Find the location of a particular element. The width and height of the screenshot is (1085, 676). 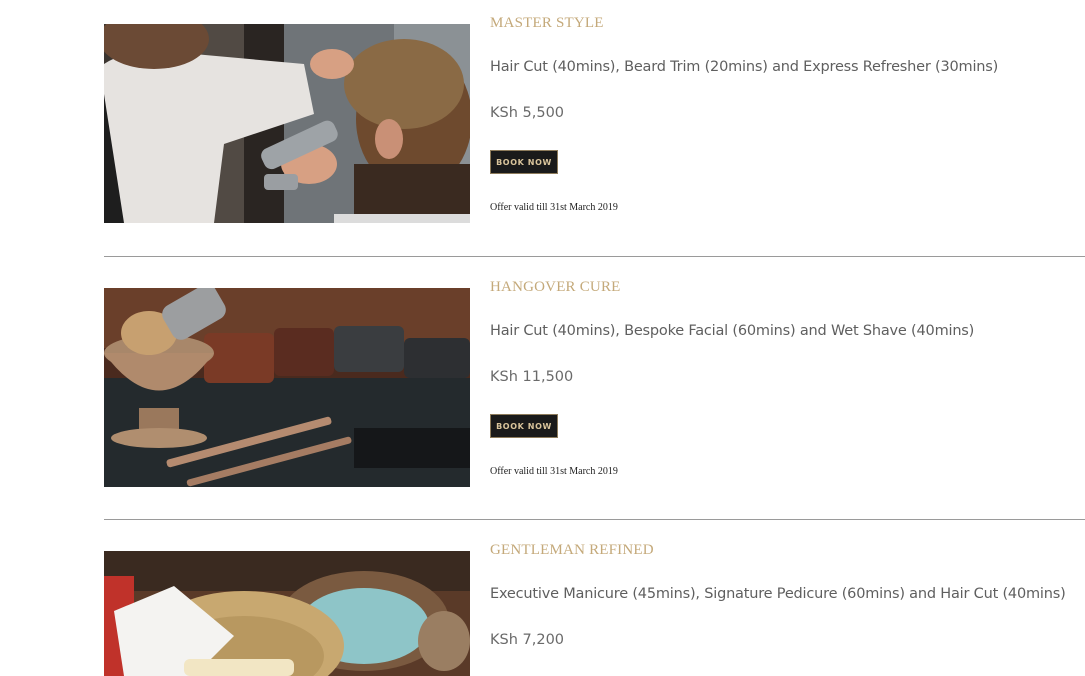

offer-title: HANGOVER CURE is located at coordinates (555, 287).